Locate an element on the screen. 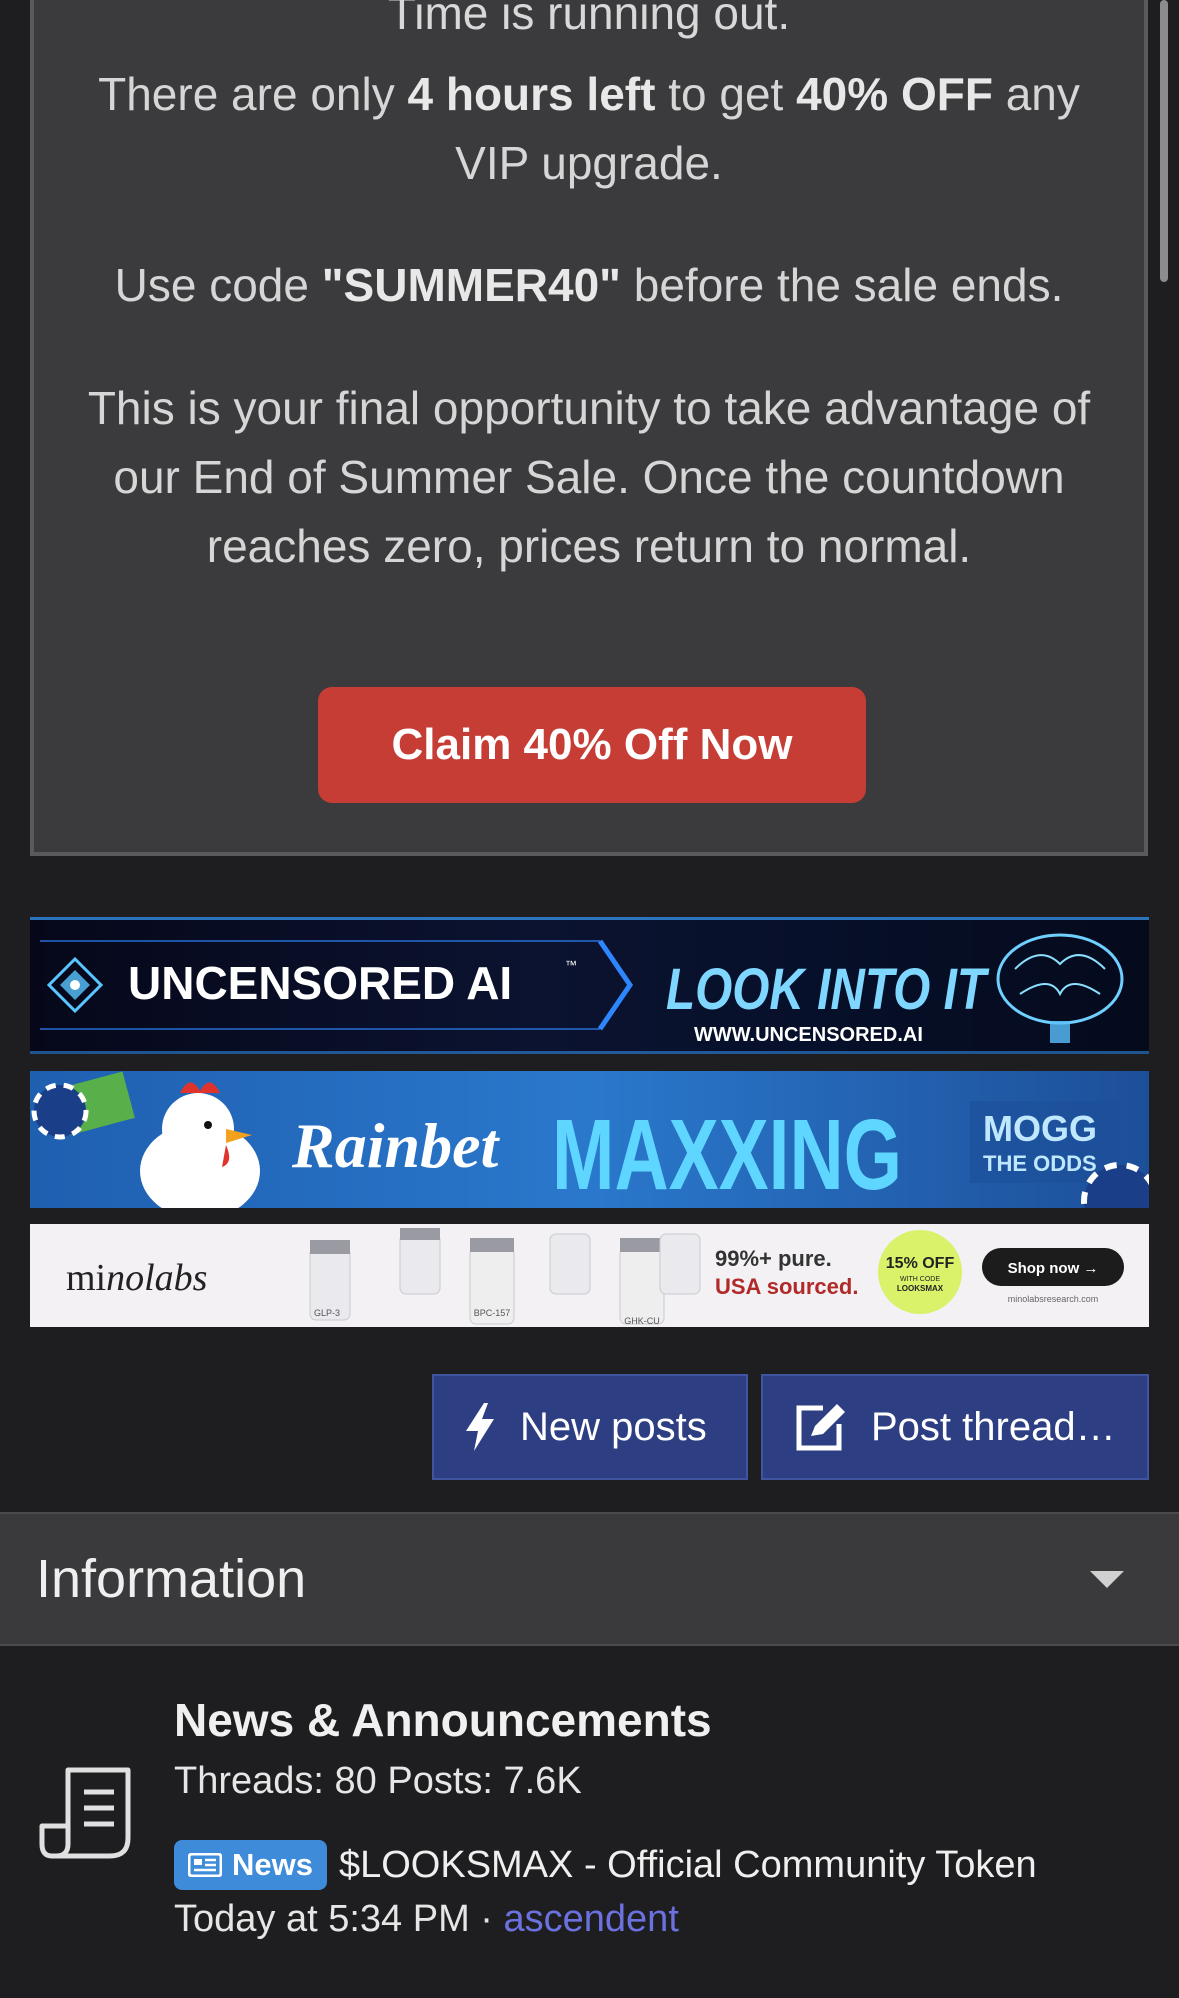 The height and width of the screenshot is (1998, 1179). badge-15-off: 15% OFF is located at coordinates (920, 1263).